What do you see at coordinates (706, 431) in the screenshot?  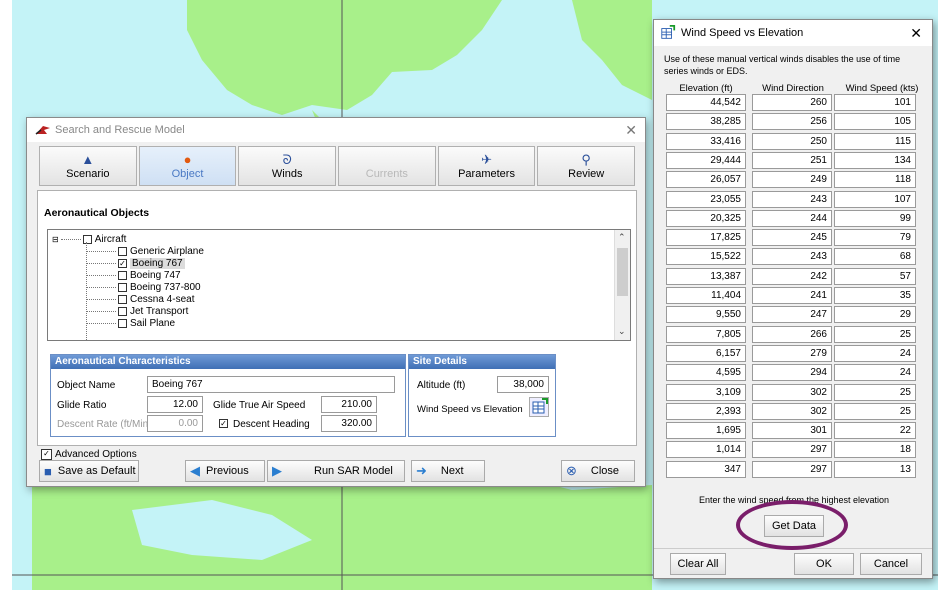 I see `elevation-cell: 1,695` at bounding box center [706, 431].